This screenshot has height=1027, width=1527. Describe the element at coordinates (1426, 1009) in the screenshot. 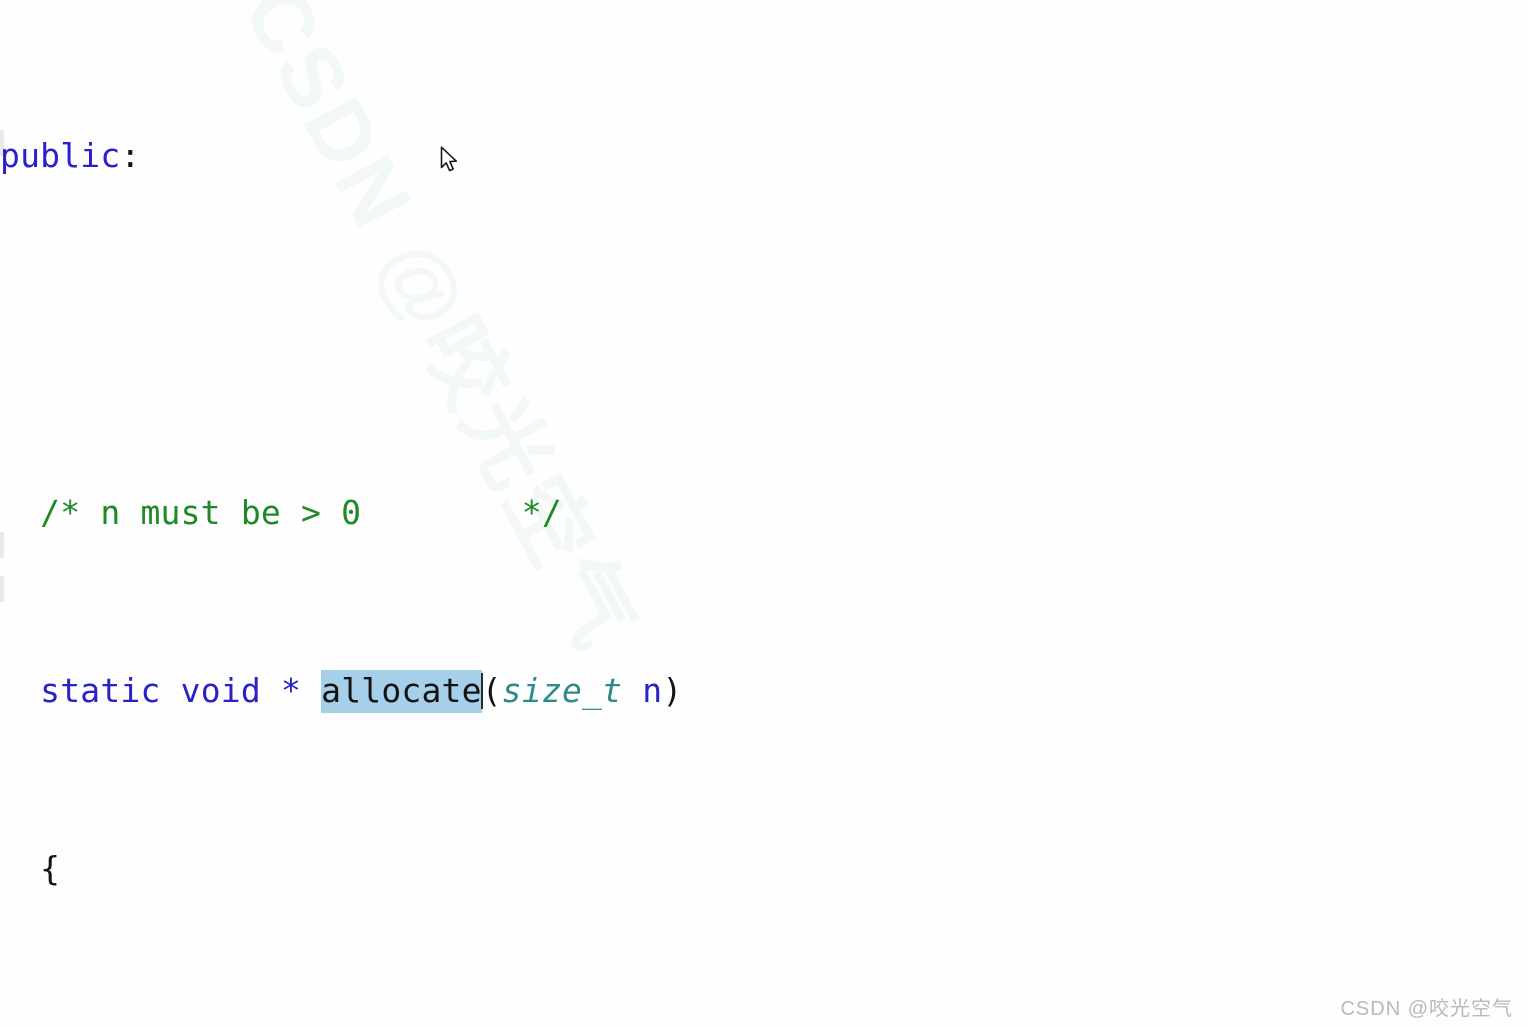

I see `csdn-watermark: CSDN @咬光空气` at that location.